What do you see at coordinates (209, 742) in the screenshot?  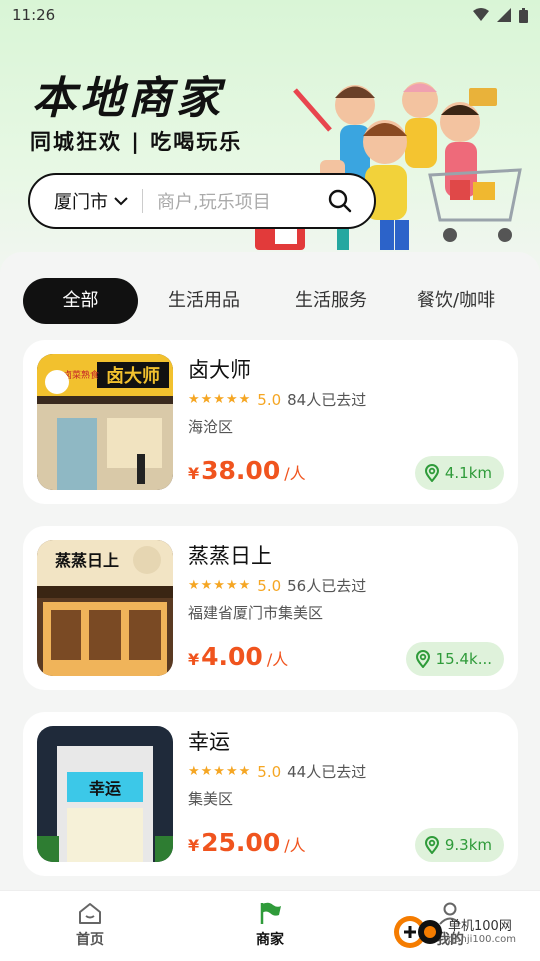 I see `merchant-name: 幸运` at bounding box center [209, 742].